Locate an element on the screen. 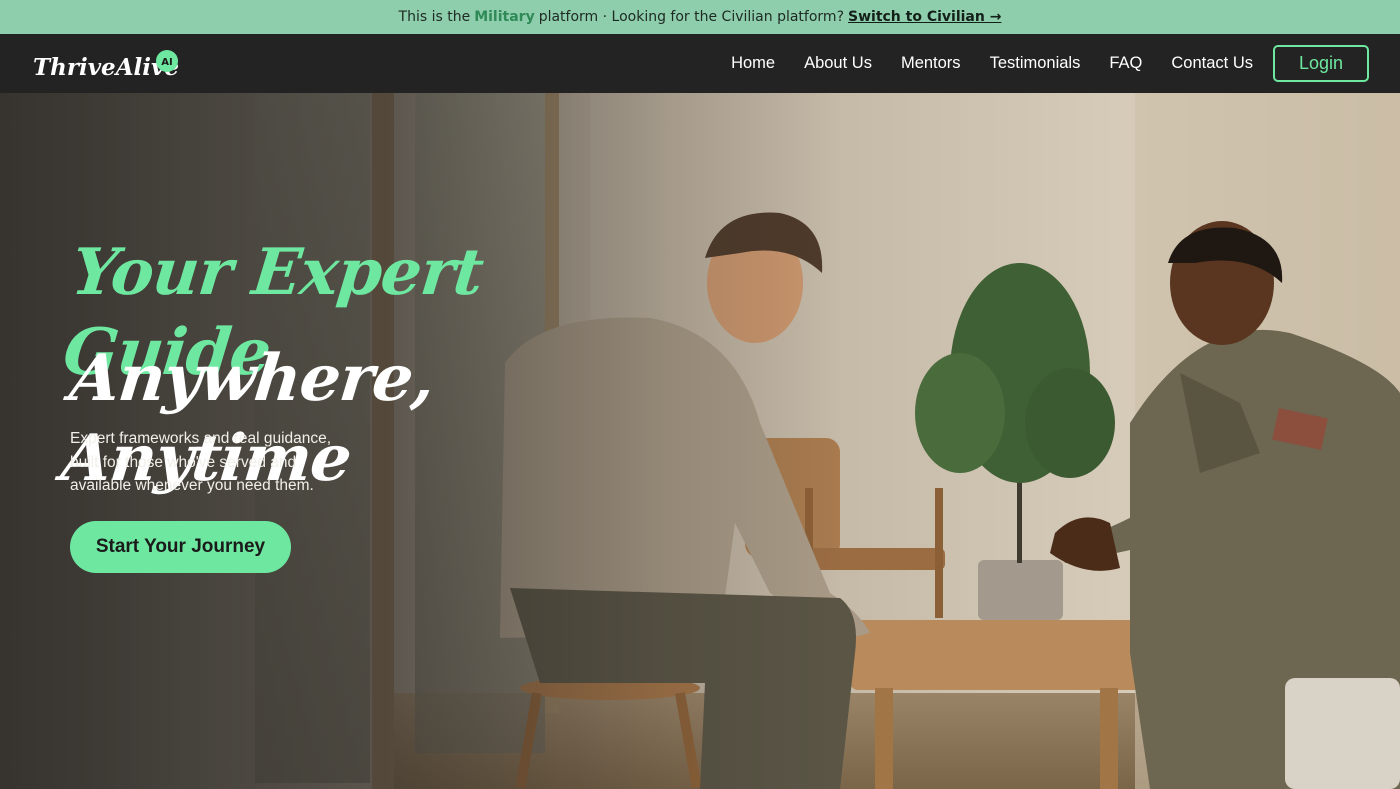 The image size is (1400, 789). hero-description-line: Expert frameworks and real guidance, is located at coordinates (201, 438).